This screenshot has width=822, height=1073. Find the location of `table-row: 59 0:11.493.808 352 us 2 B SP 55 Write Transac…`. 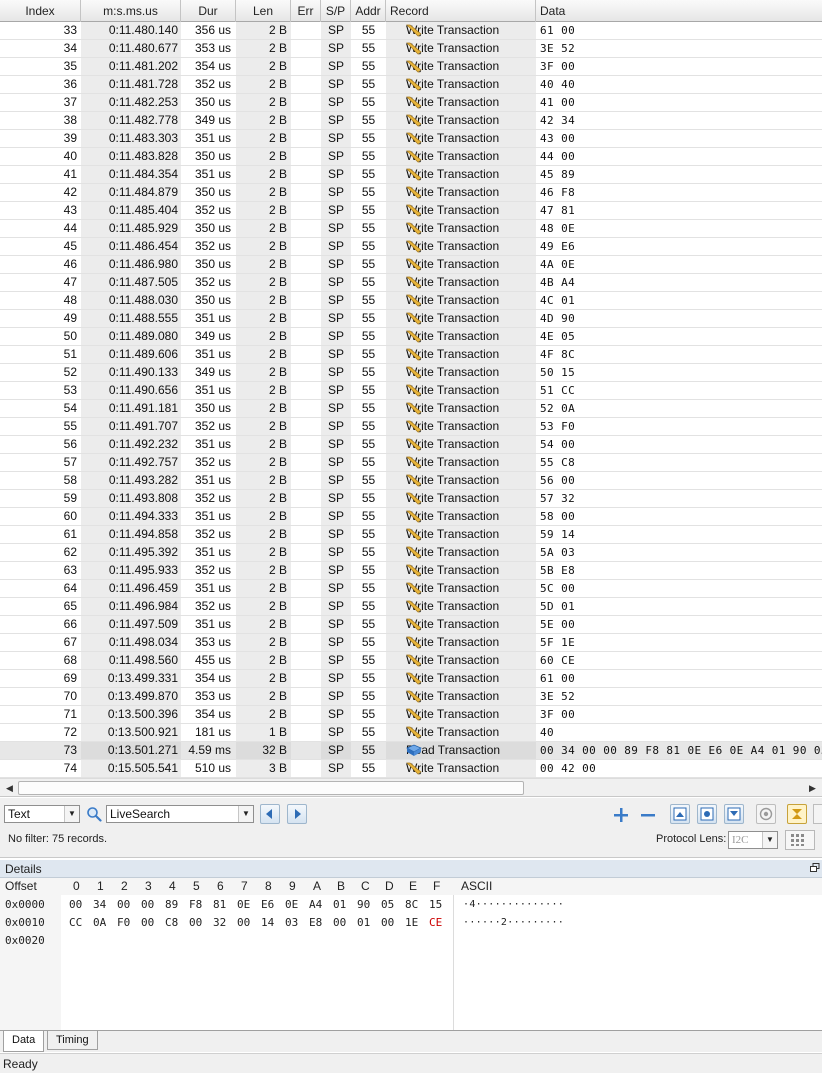

table-row: 59 0:11.493.808 352 us 2 B SP 55 Write Transac… is located at coordinates (411, 499).